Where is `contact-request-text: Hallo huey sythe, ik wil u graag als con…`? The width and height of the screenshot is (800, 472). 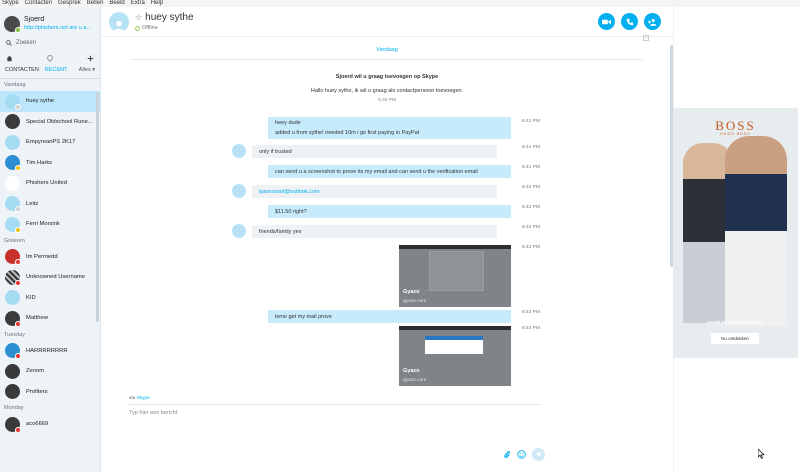 contact-request-text: Hallo huey sythe, ik wil u graag als con… is located at coordinates (387, 91).